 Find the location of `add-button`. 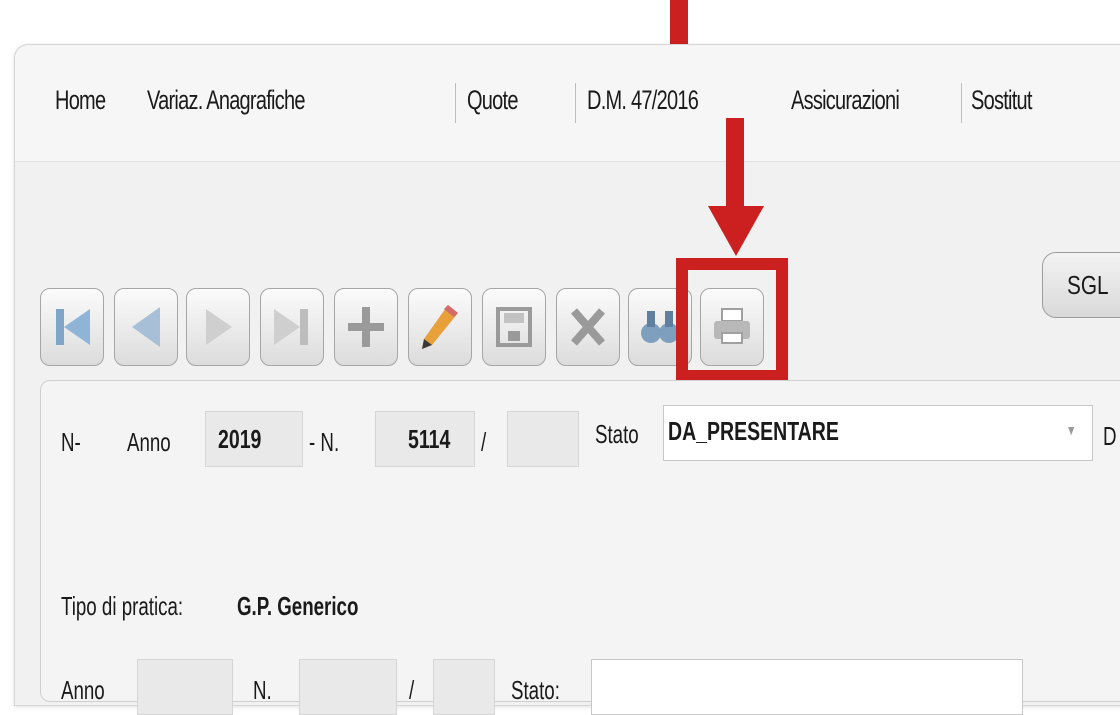

add-button is located at coordinates (366, 327).